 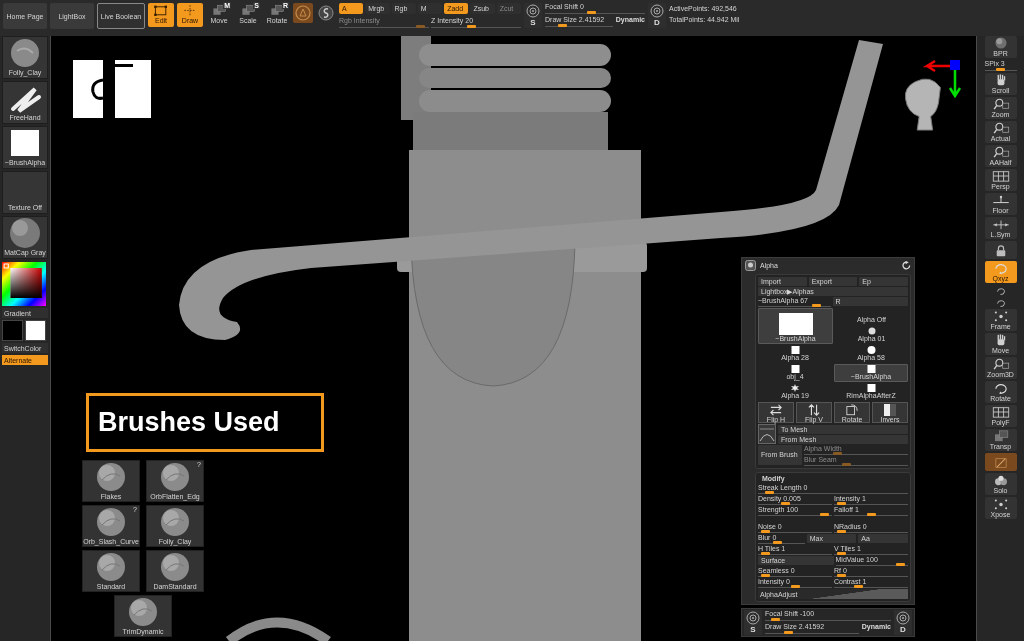 I want to click on guard-hook-drawing, so click(x=288, y=289).